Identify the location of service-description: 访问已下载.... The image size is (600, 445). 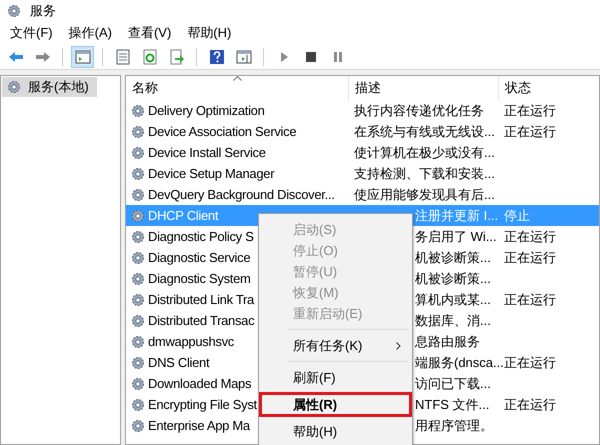
(453, 383).